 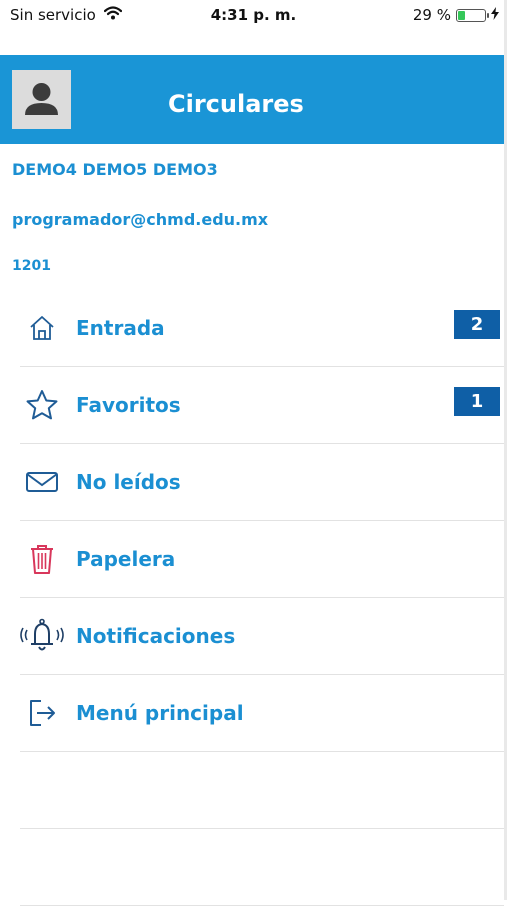 What do you see at coordinates (262, 405) in the screenshot?
I see `menu-item-favoritos: Favoritos 1` at bounding box center [262, 405].